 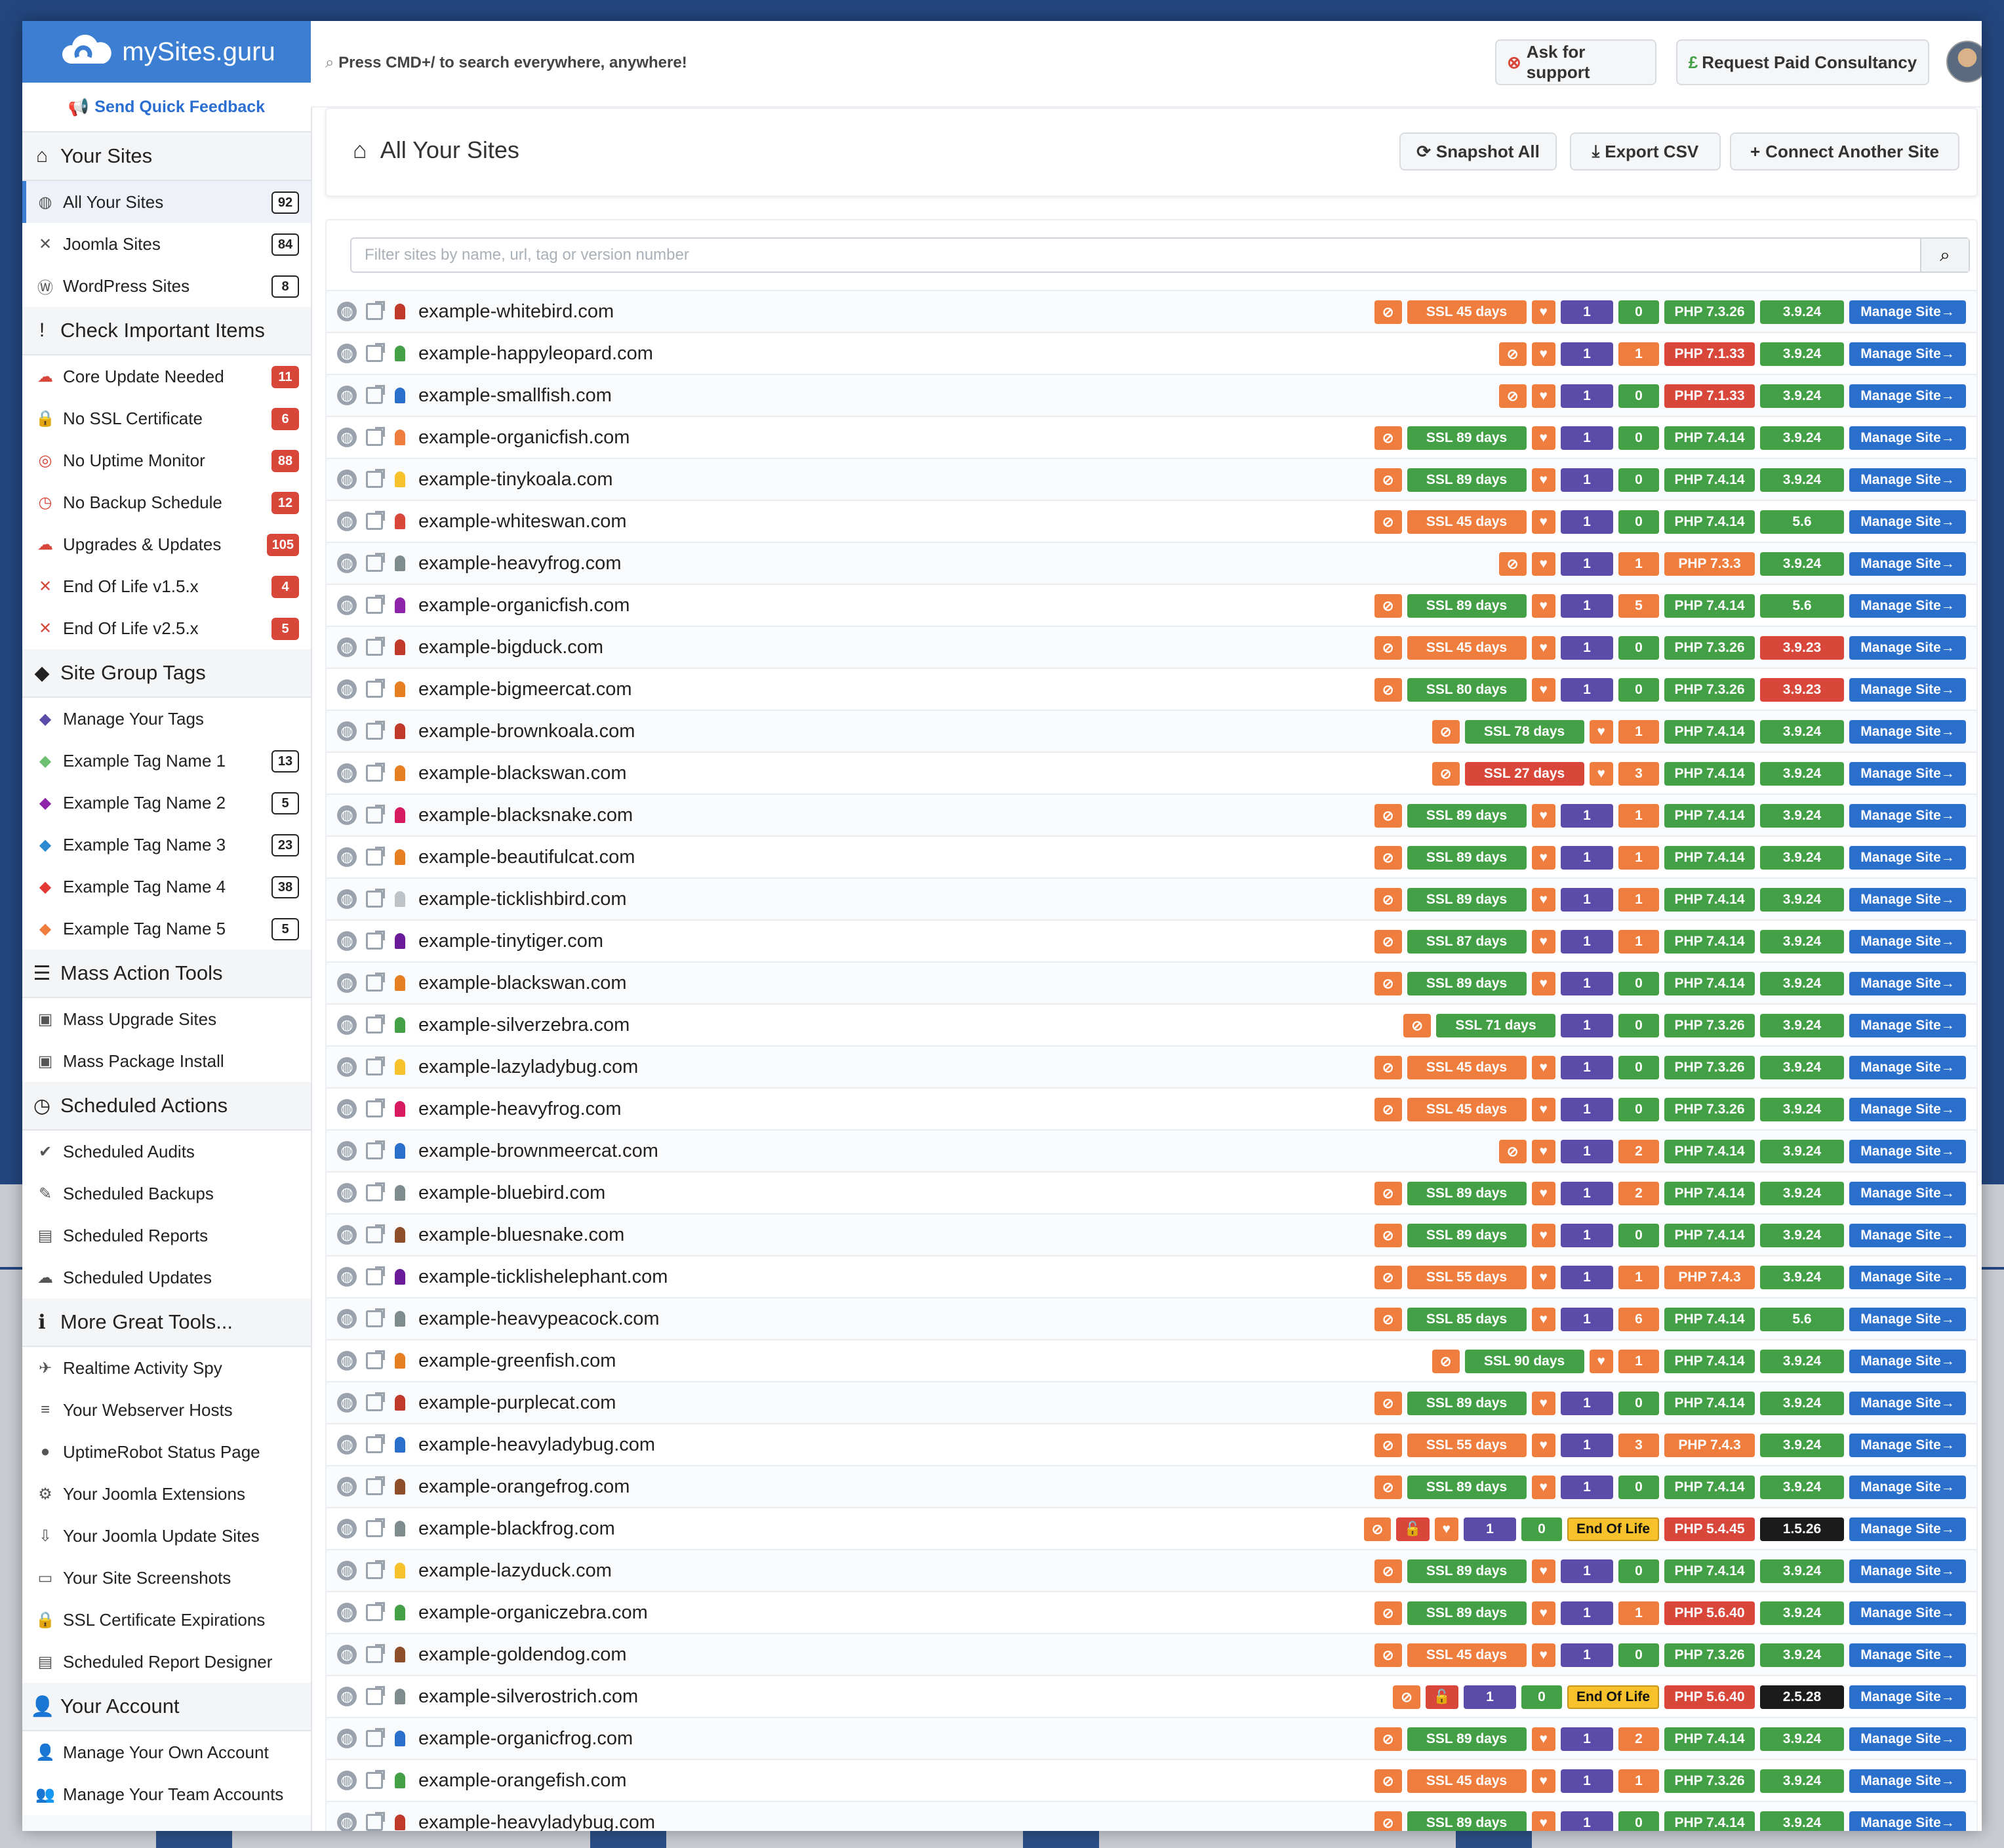 I want to click on site-url: example-silverostrich.com, so click(x=528, y=1697).